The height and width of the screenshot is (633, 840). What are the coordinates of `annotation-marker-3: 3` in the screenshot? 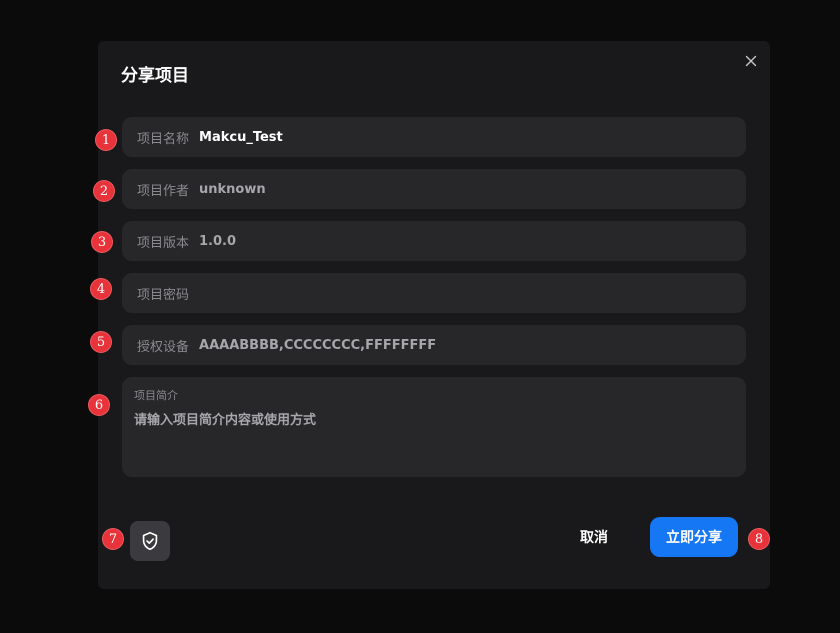 It's located at (102, 242).